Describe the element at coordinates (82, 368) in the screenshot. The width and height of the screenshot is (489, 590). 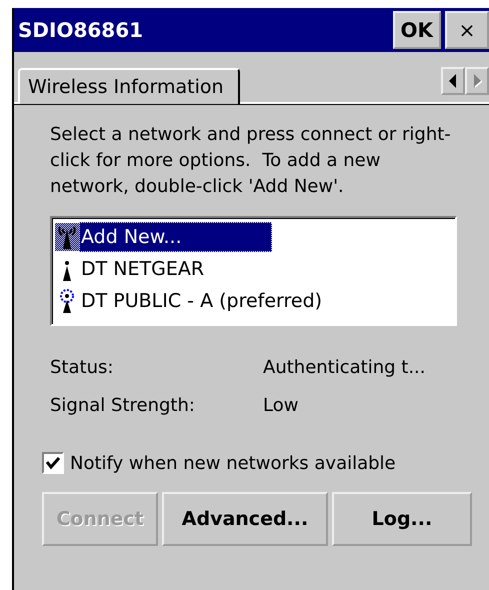
I see `info-label: Status:` at that location.